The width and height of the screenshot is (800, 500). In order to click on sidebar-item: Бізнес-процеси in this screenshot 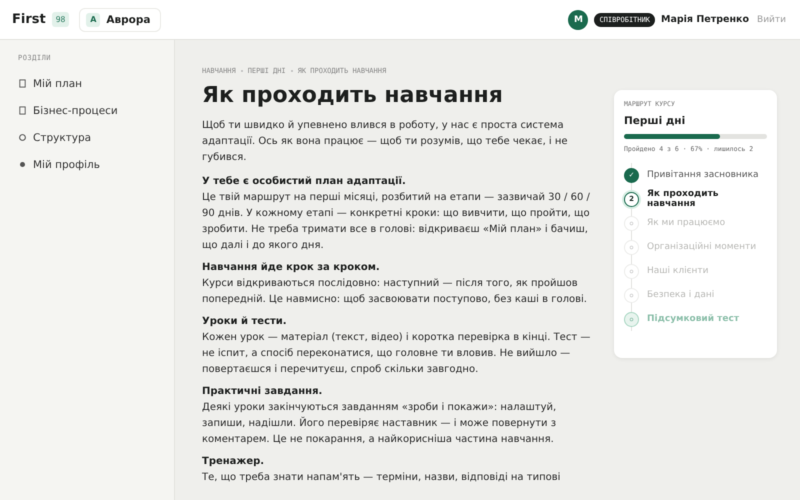, I will do `click(96, 110)`.